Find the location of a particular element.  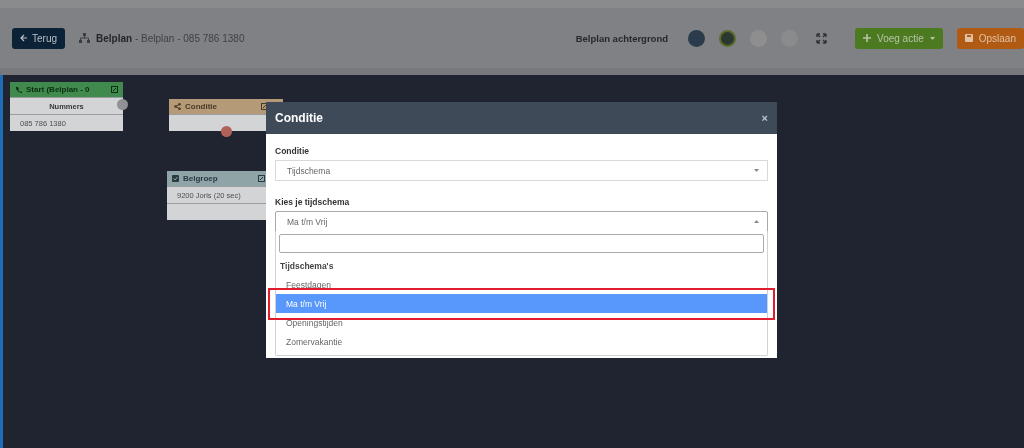

option-group-label: Tijdschema's is located at coordinates (307, 266).